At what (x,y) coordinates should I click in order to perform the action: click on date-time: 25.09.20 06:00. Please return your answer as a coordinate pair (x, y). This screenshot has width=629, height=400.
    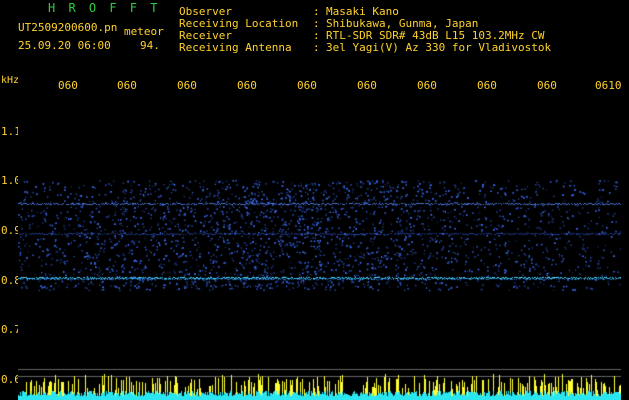
    Looking at the image, I should click on (64, 45).